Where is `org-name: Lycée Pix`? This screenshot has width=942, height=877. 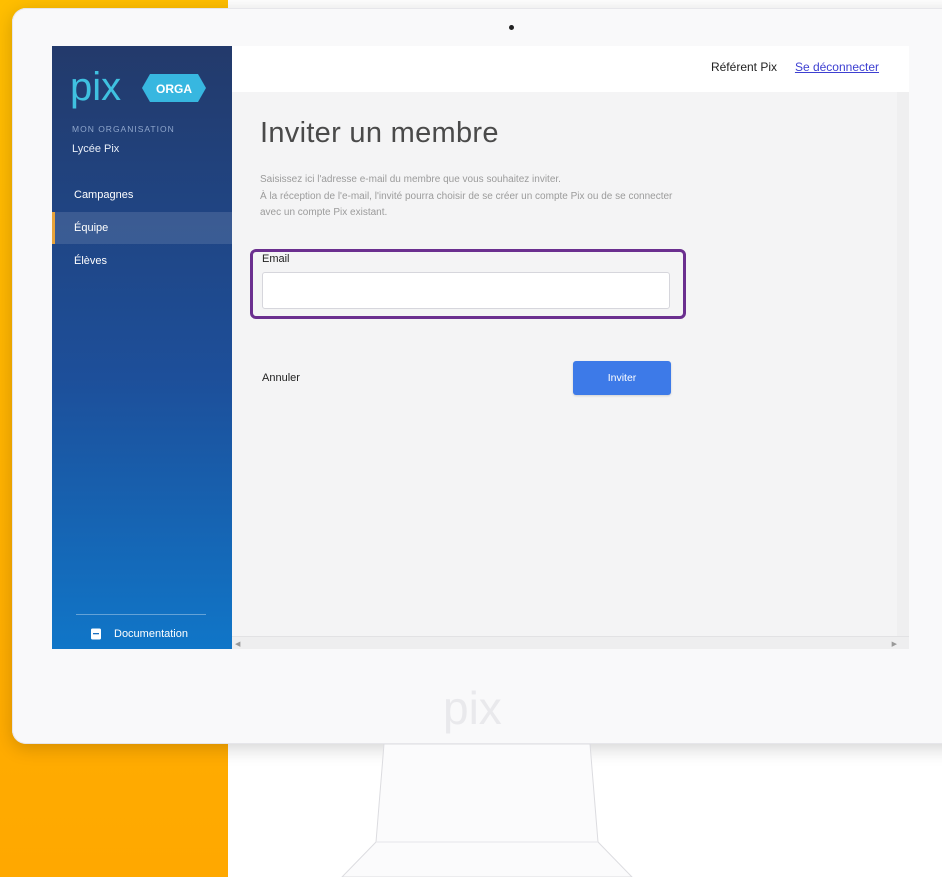
org-name: Lycée Pix is located at coordinates (96, 149).